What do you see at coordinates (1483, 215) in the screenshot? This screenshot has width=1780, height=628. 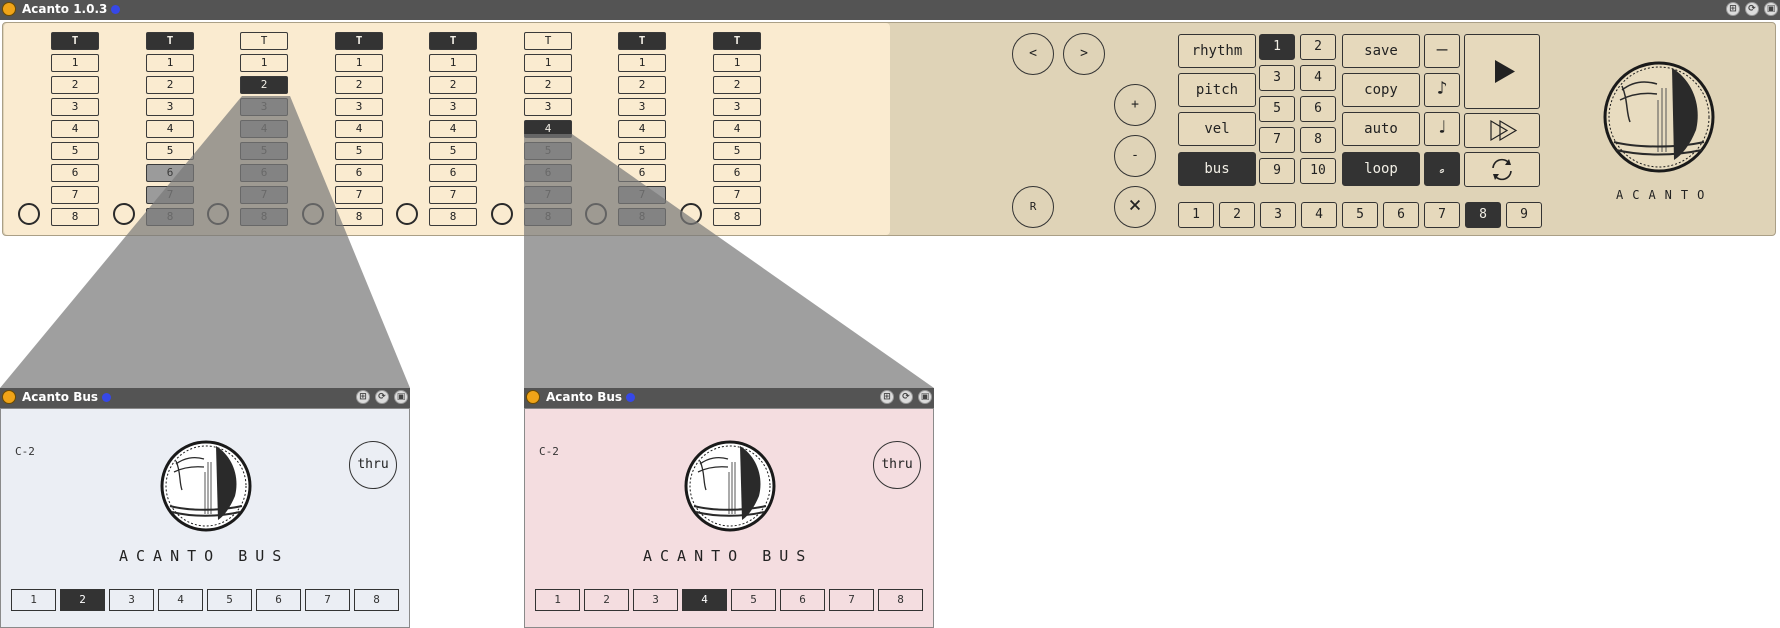 I see `track-button-8: 8` at bounding box center [1483, 215].